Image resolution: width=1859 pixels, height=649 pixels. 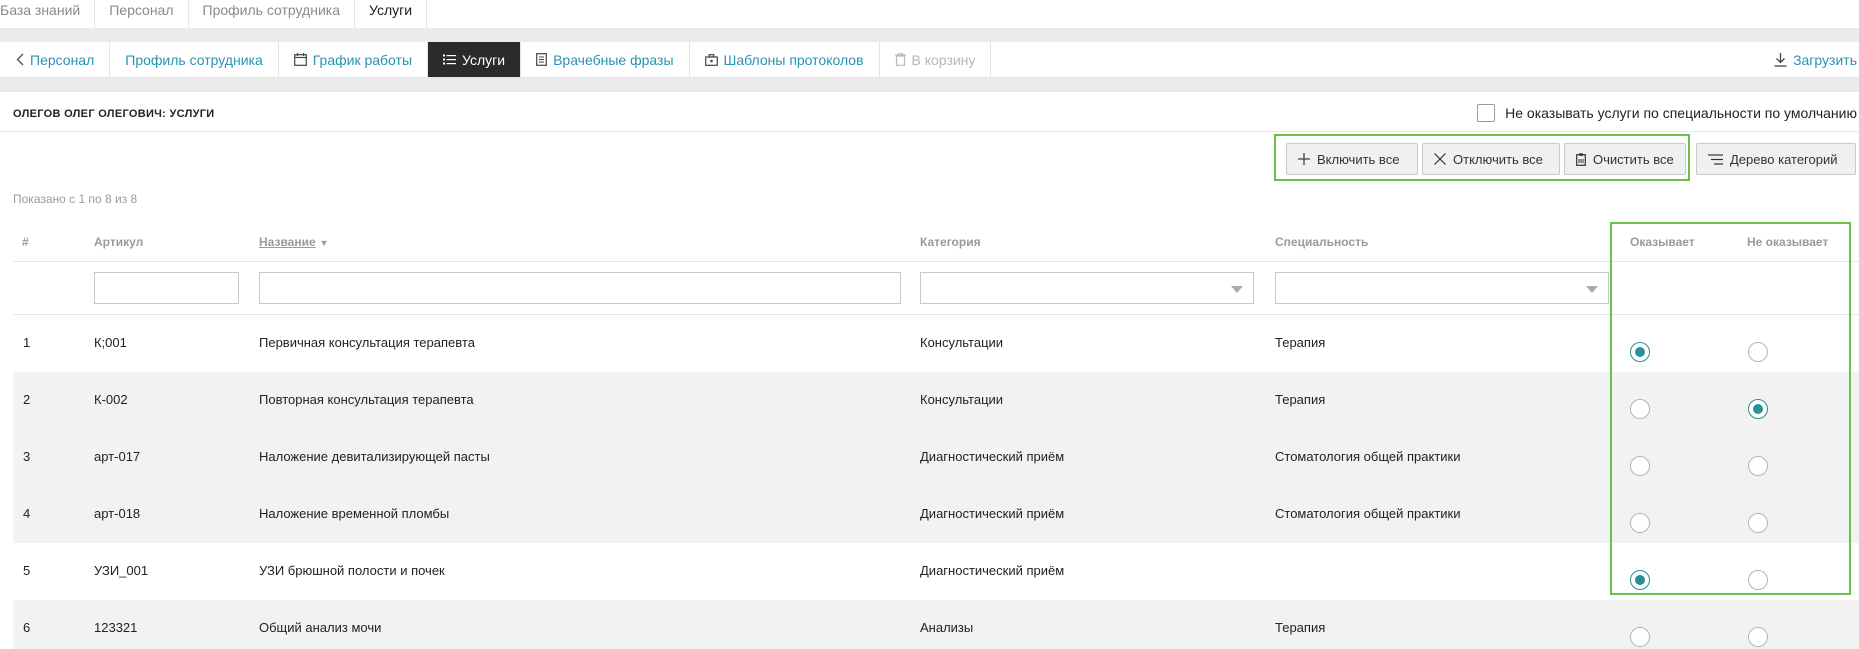 I want to click on download-icon, so click(x=1780, y=59).